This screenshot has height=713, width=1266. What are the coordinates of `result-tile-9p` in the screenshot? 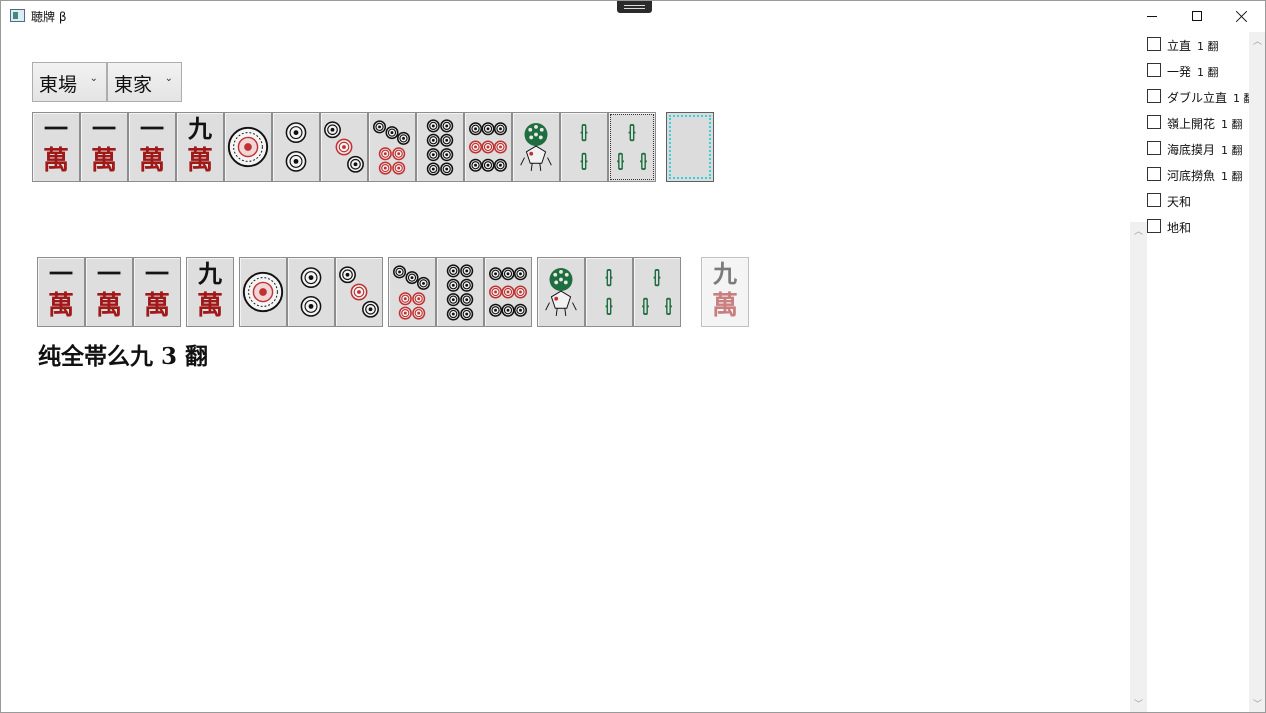 It's located at (508, 292).